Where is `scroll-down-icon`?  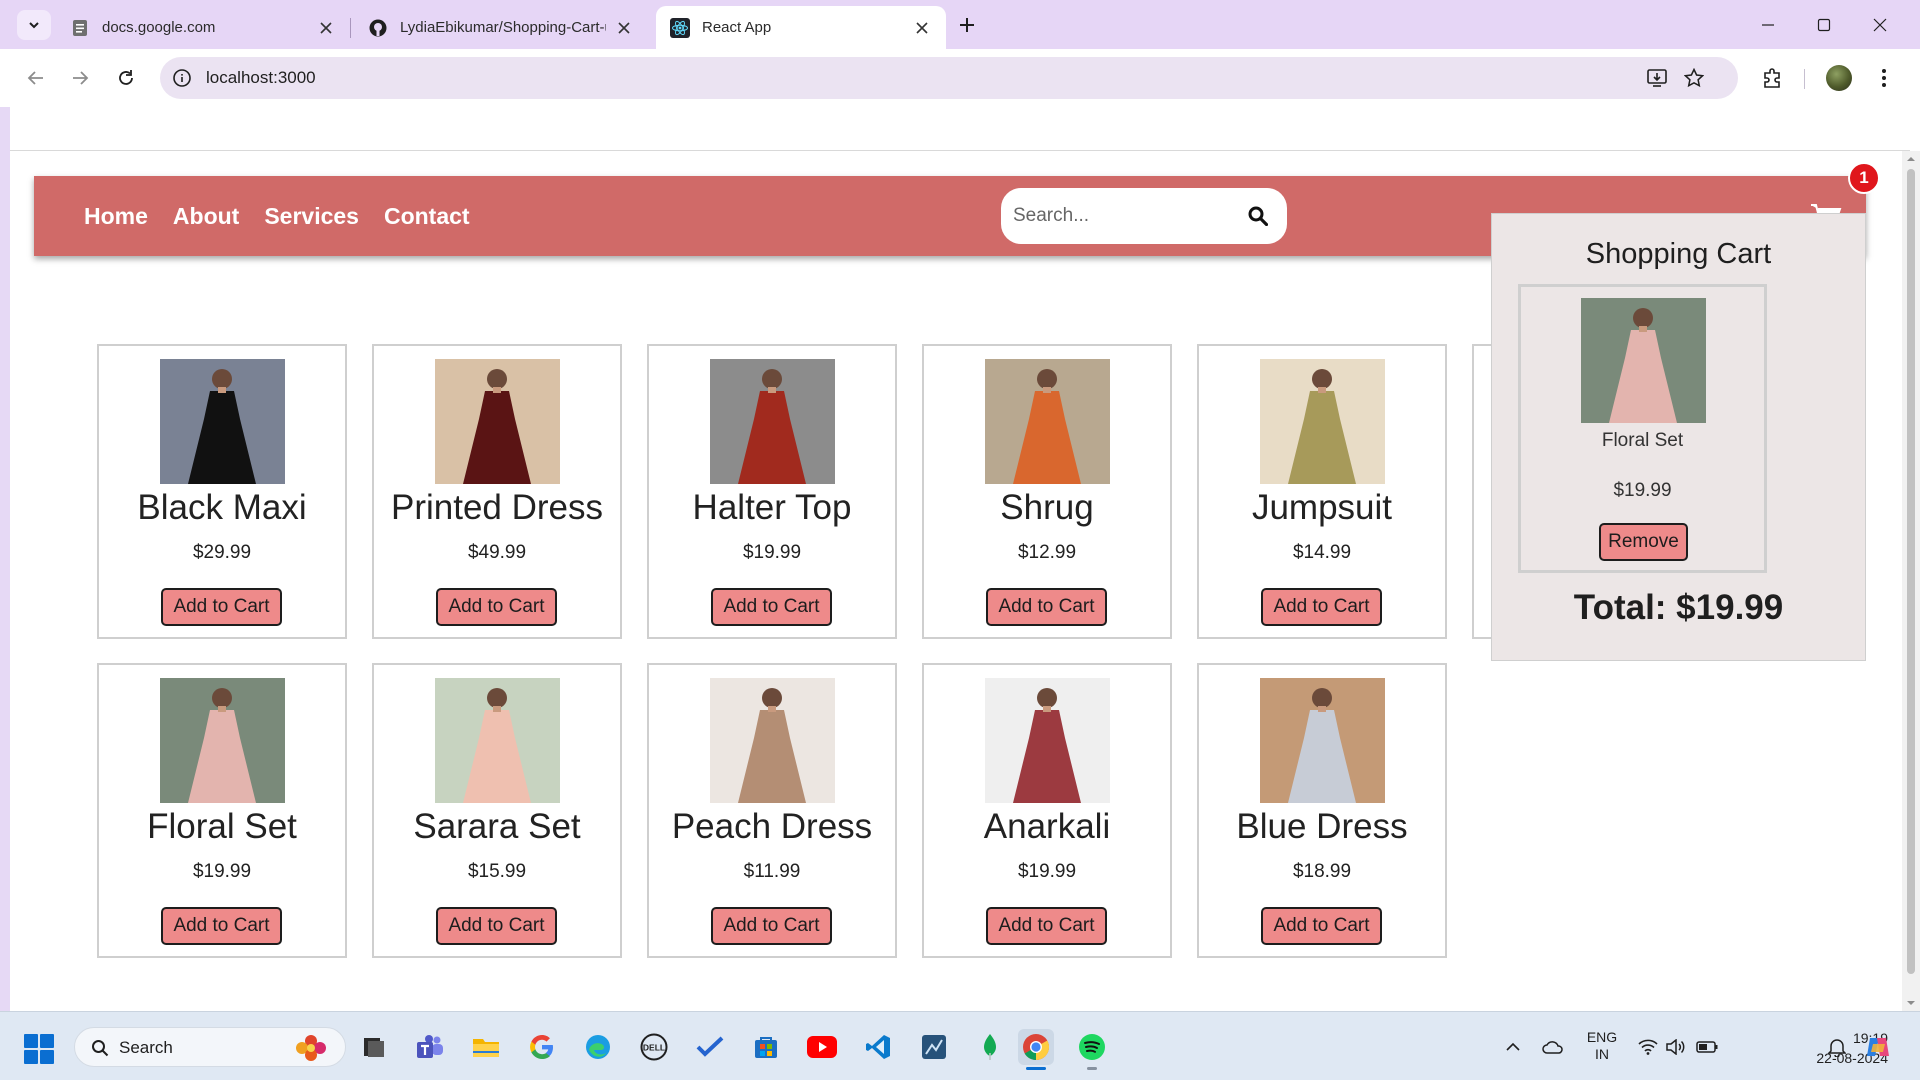
scroll-down-icon is located at coordinates (1911, 1003).